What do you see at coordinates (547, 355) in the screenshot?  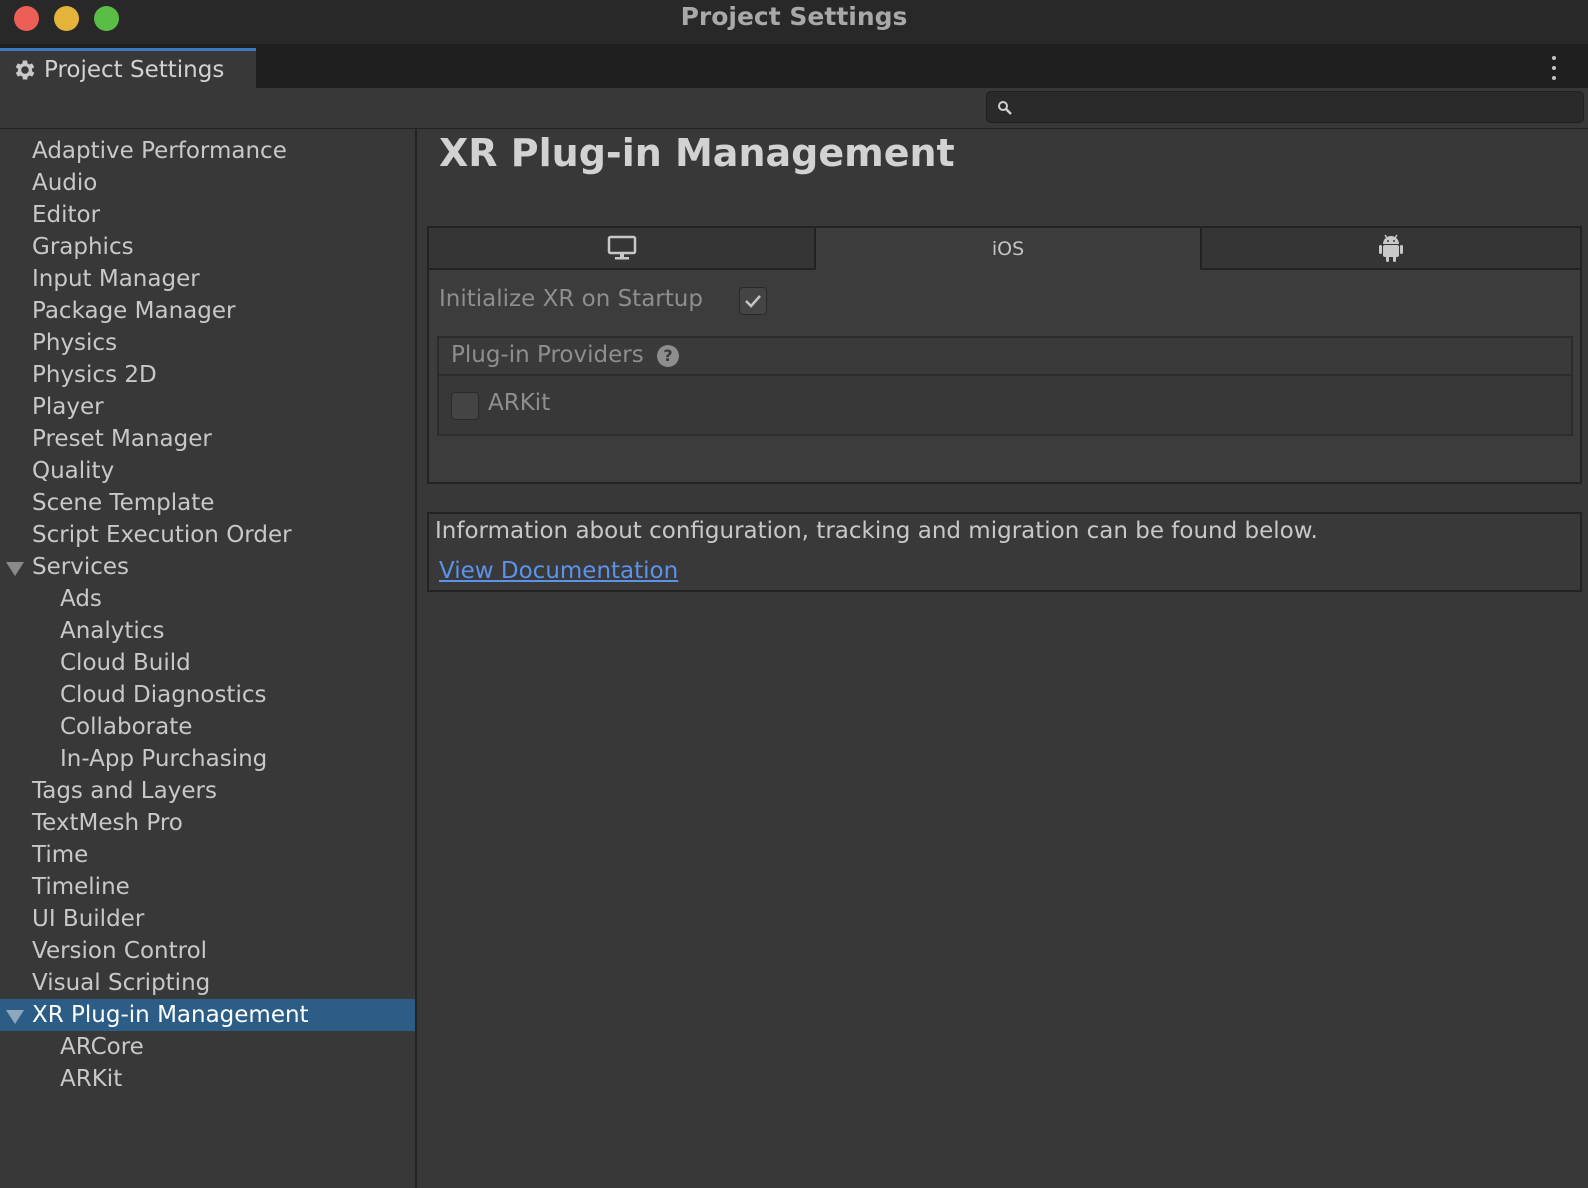 I see `plug-in-providers-label: Plug-in Providers` at bounding box center [547, 355].